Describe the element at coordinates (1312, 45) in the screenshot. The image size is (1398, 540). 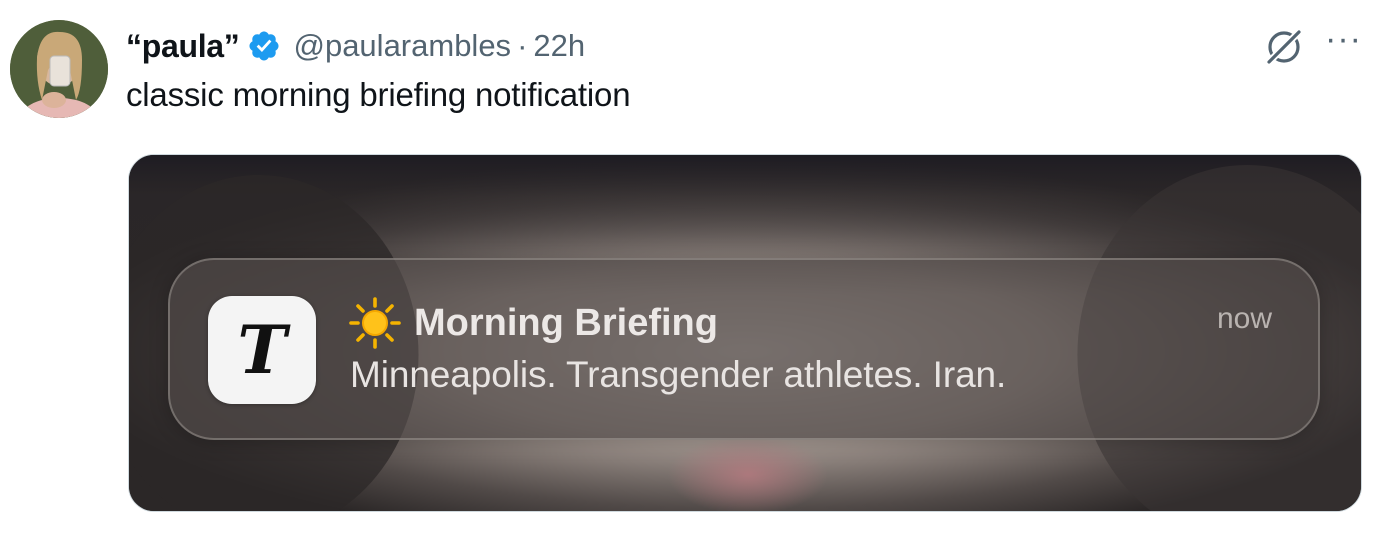
I see `tweet-actions: ···` at that location.